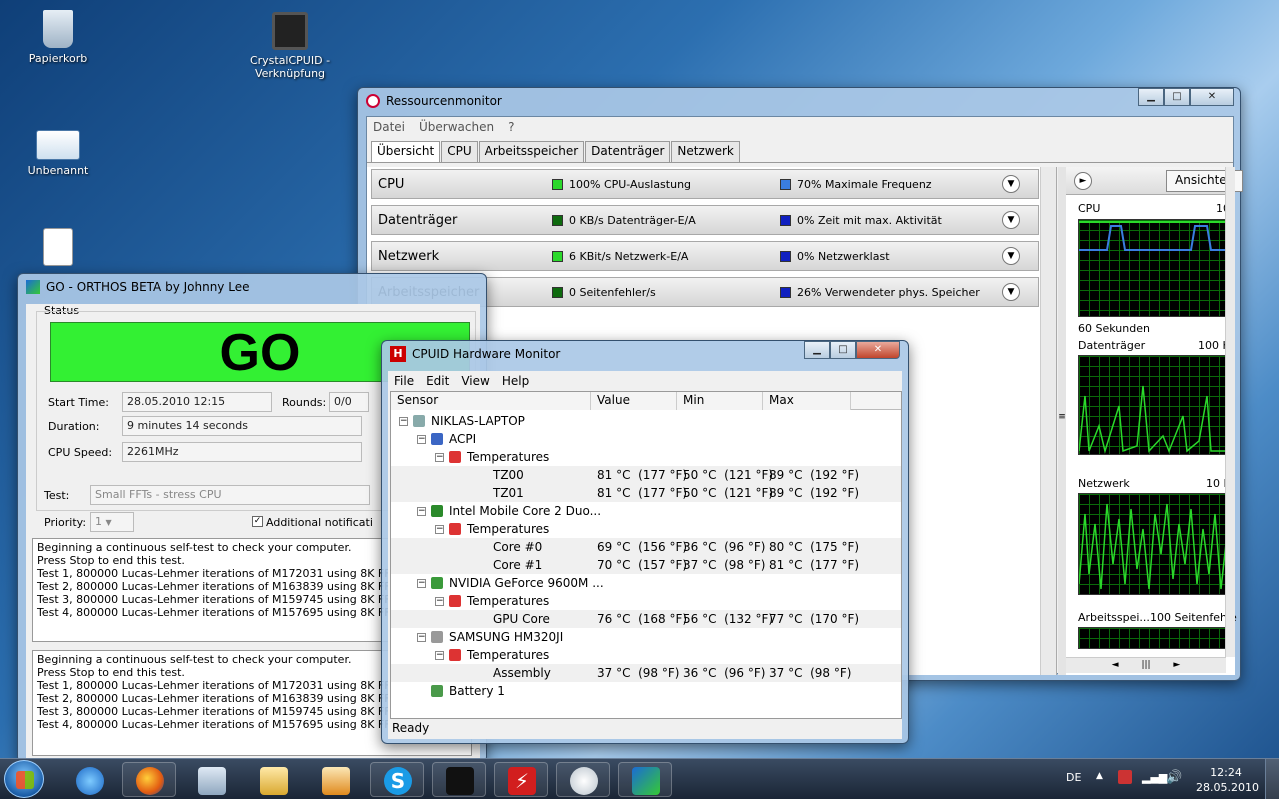 This screenshot has height=799, width=1279. Describe the element at coordinates (583, 779) in the screenshot. I see `taskbar-resource-monitor` at that location.